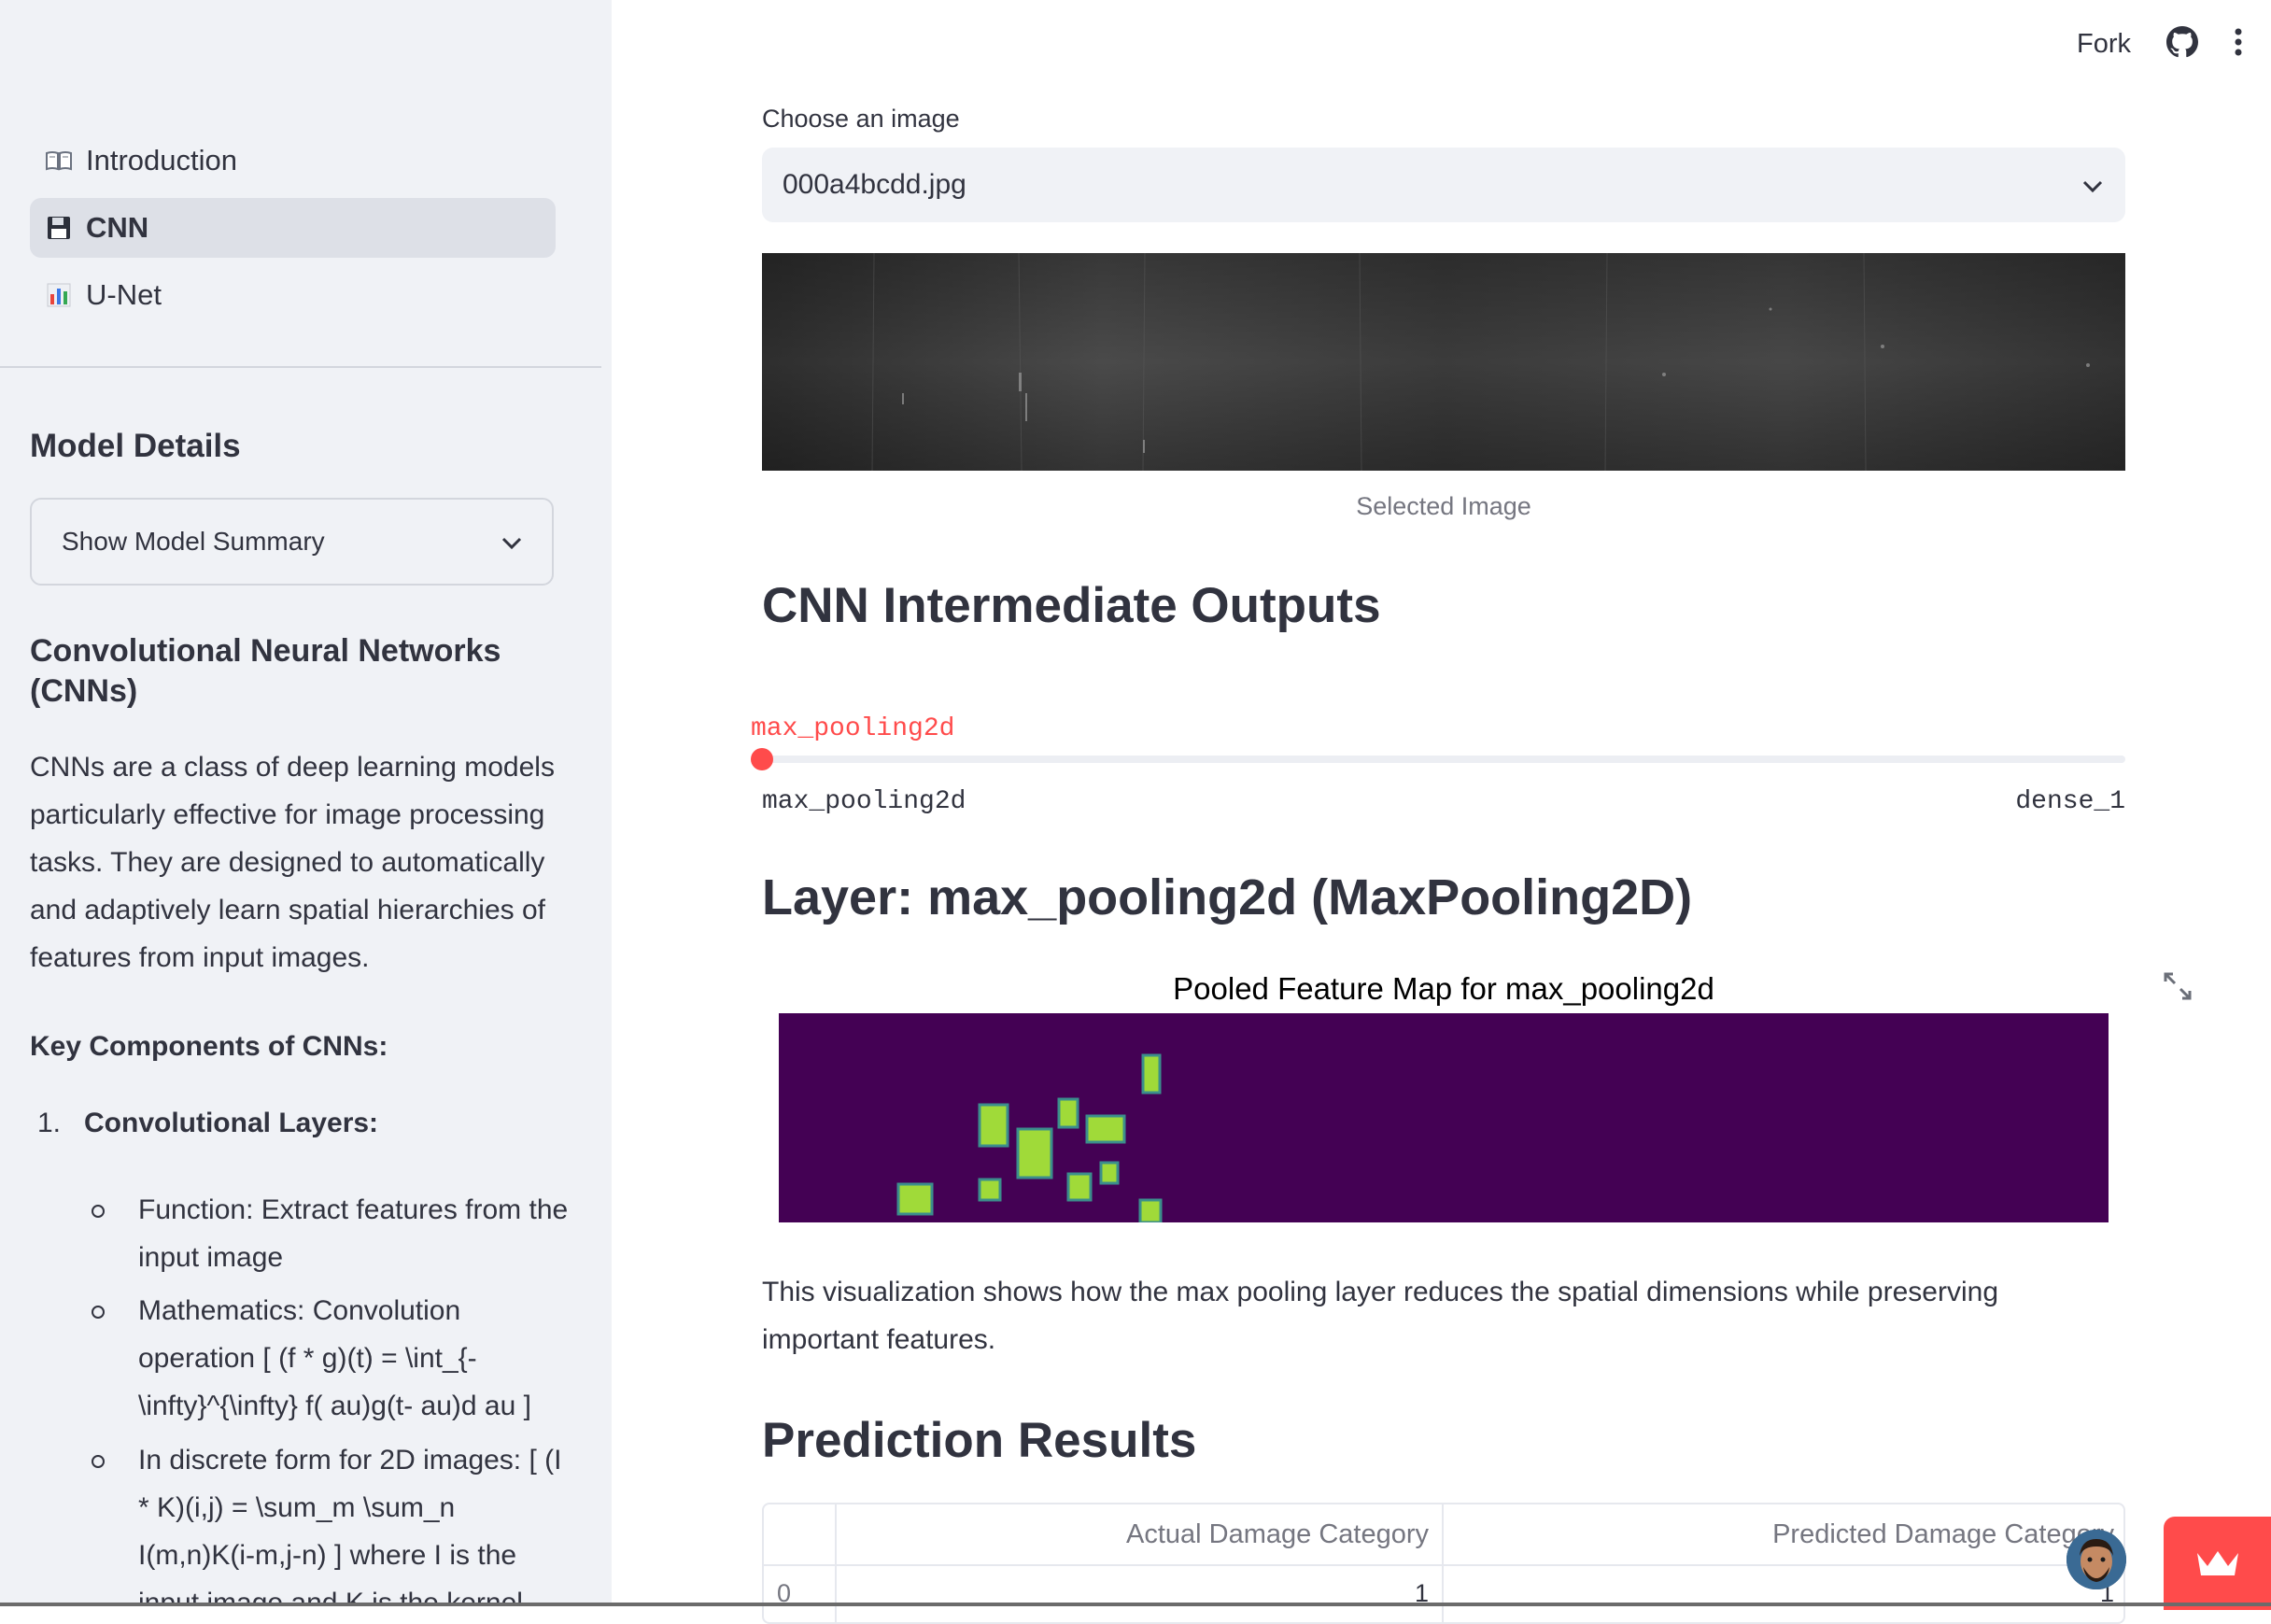  What do you see at coordinates (124, 294) in the screenshot?
I see `sidebar-item-label: U-Net` at bounding box center [124, 294].